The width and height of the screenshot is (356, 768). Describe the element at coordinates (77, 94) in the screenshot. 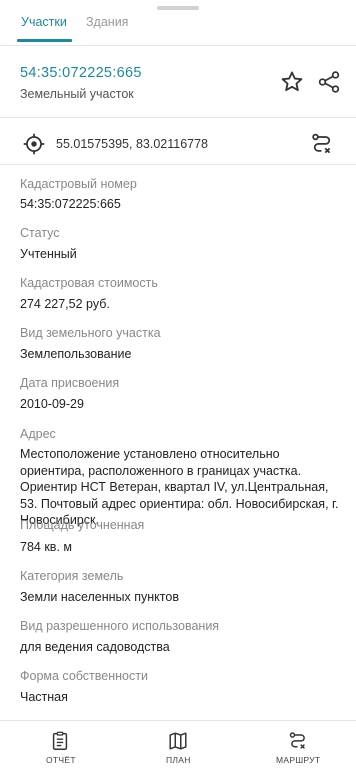

I see `object-type: Земельный участок` at that location.